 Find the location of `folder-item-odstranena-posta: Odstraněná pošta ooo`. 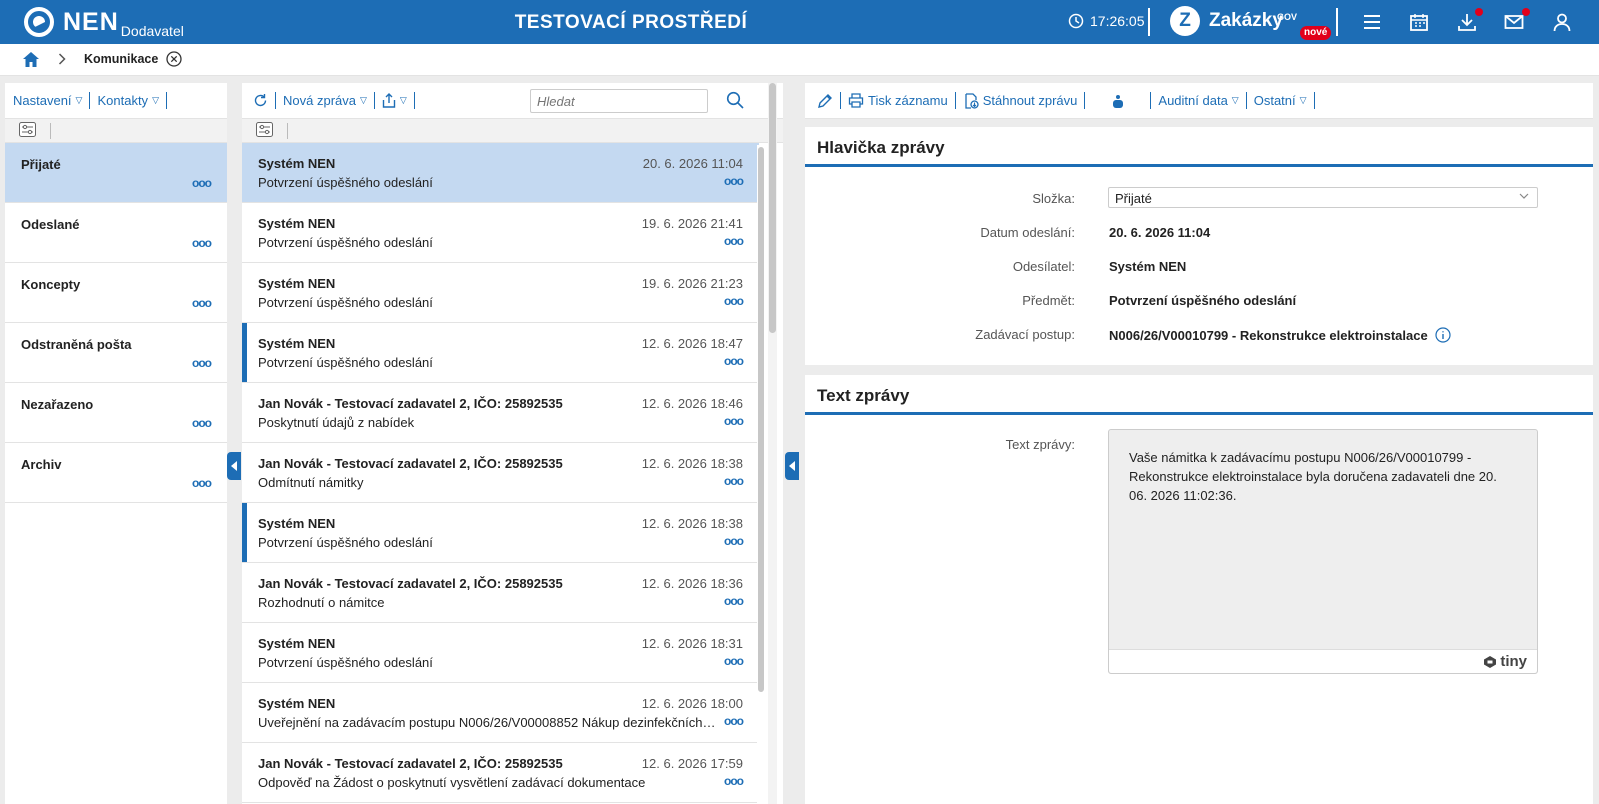

folder-item-odstranena-posta: Odstraněná pošta ooo is located at coordinates (116, 353).